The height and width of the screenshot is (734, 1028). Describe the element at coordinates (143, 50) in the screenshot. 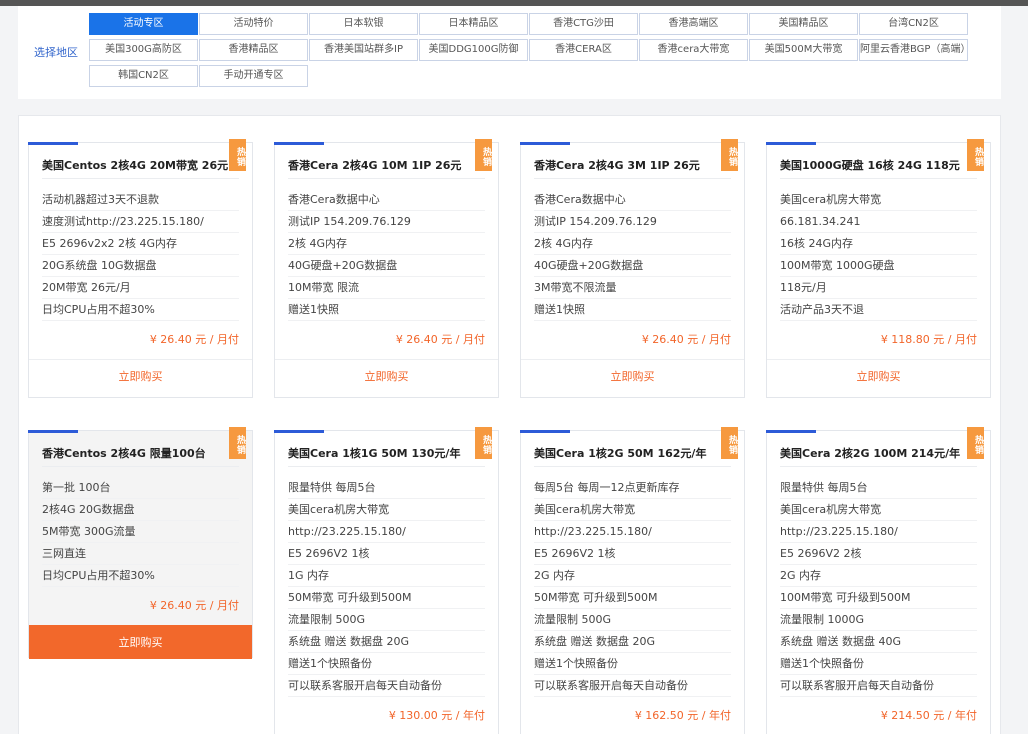

I see `region-tab: 美国300G高防区` at that location.